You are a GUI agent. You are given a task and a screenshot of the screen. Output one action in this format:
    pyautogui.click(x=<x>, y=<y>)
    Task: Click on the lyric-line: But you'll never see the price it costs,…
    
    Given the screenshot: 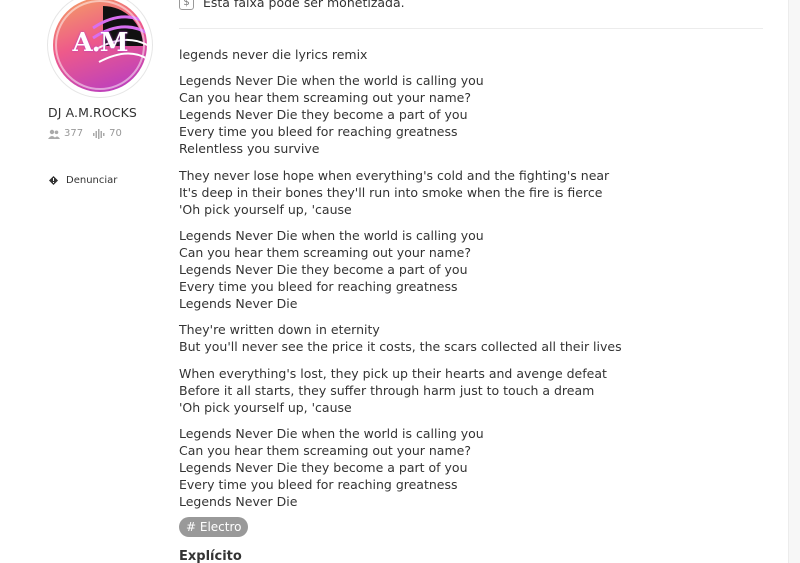 What is the action you would take?
    pyautogui.click(x=400, y=347)
    